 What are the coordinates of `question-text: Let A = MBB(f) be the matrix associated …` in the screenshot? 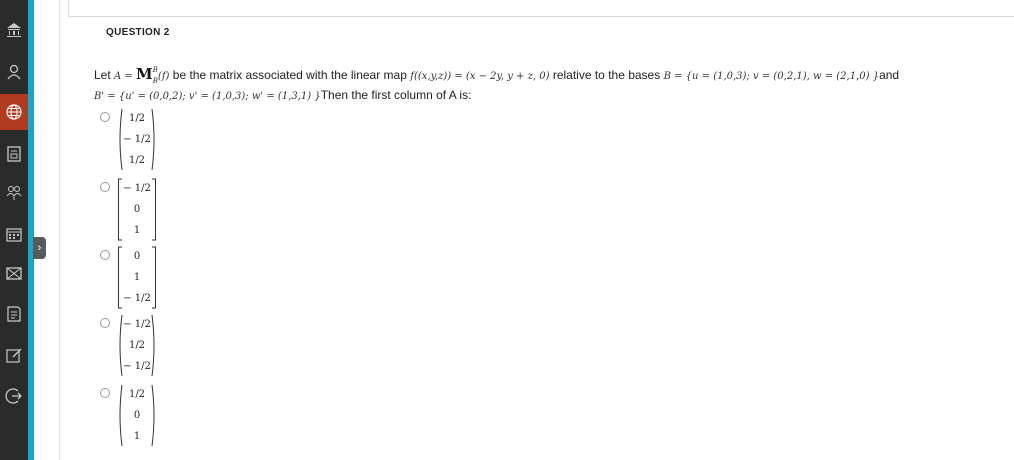 It's located at (546, 85).